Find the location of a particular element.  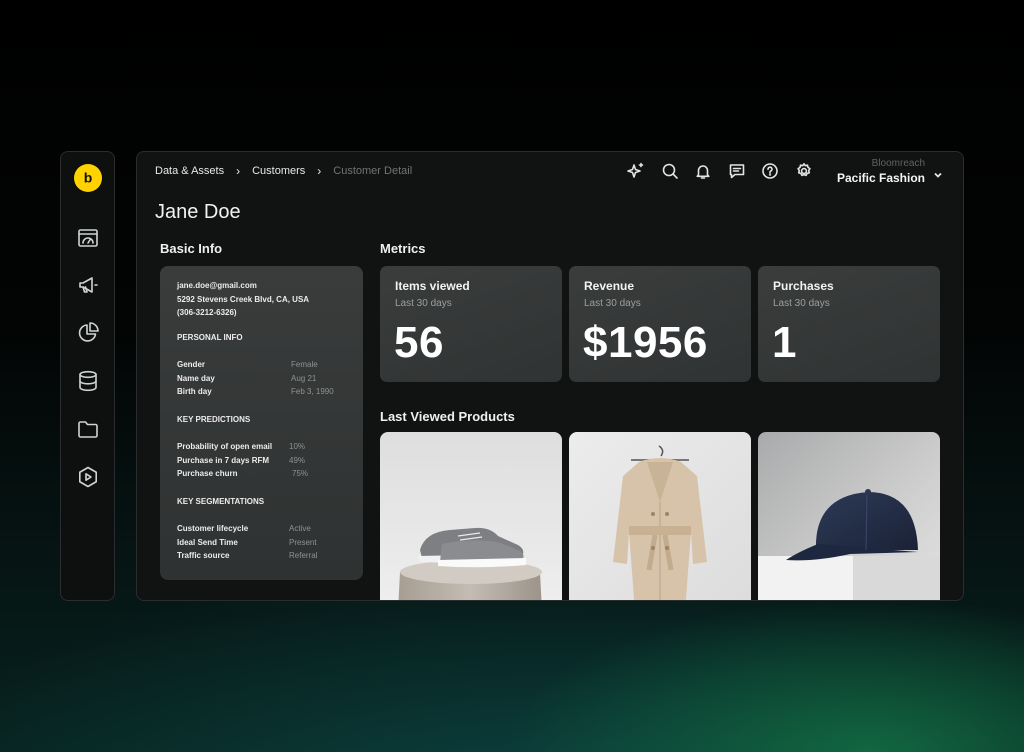

baseball-cap-image is located at coordinates (849, 516).